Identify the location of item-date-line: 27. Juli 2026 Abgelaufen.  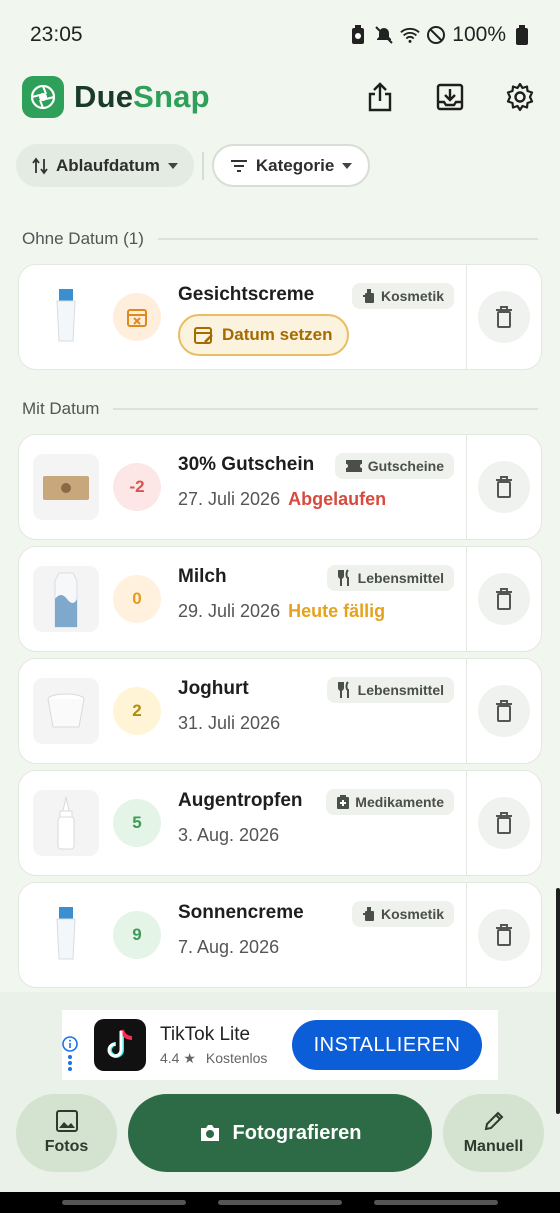
(282, 499).